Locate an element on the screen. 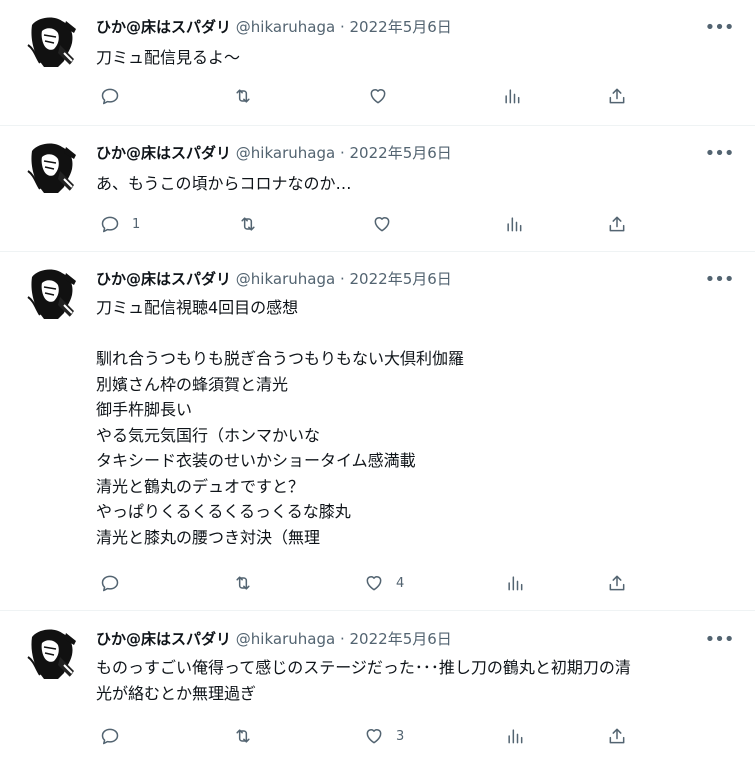  reply-button: 1 is located at coordinates (120, 224).